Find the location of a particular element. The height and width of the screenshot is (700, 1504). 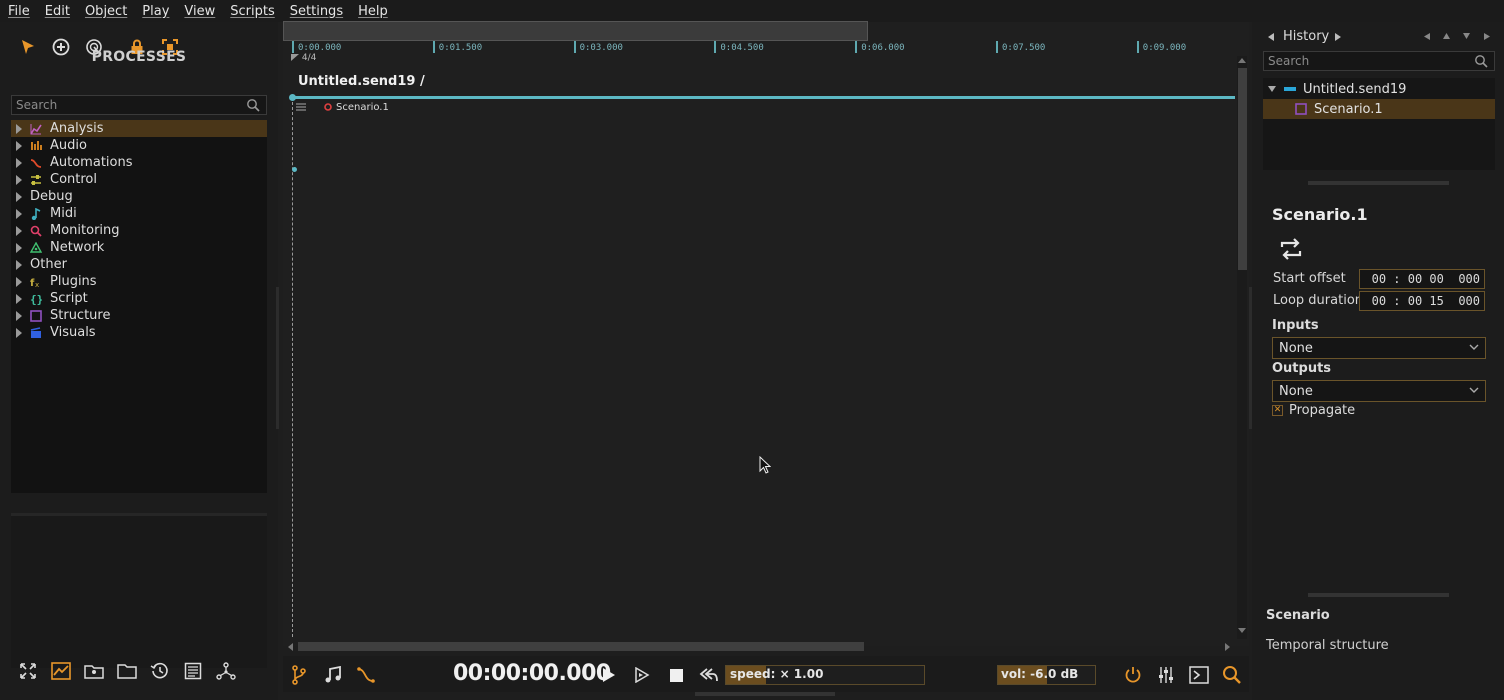

menu-scripts: Scripts is located at coordinates (252, 11).